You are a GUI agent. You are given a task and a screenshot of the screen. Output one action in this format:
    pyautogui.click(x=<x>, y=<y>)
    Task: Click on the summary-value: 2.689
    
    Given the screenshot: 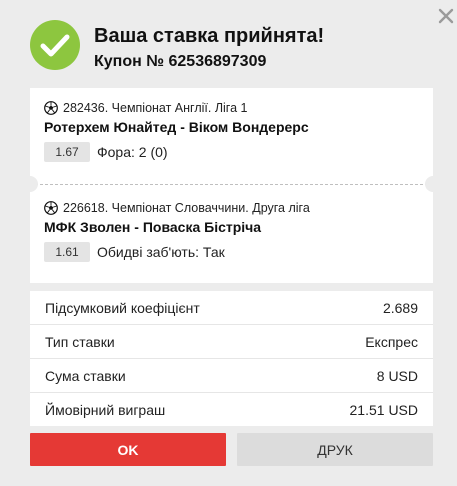 What is the action you would take?
    pyautogui.click(x=400, y=307)
    